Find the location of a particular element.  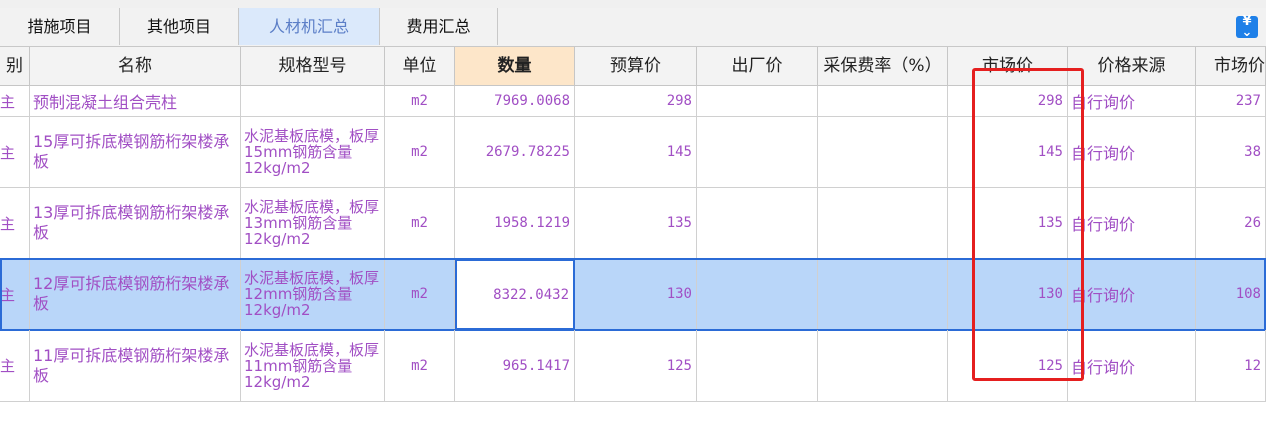

cell-spec is located at coordinates (313, 101).